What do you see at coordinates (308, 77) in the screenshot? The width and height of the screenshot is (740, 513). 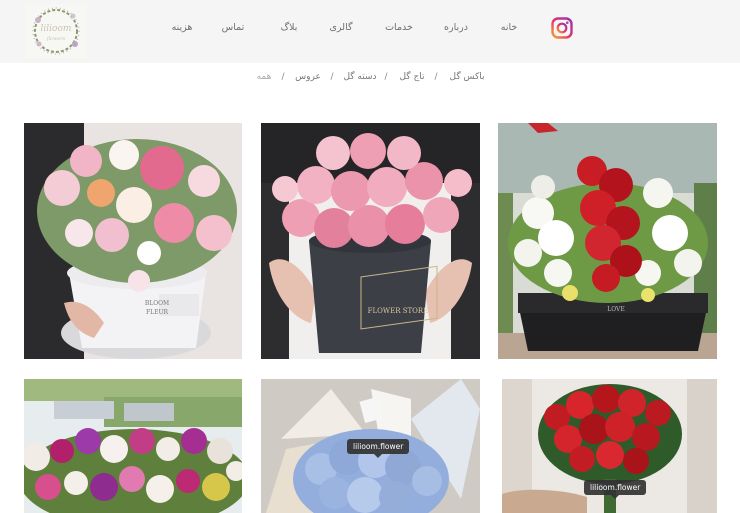 I see `filter-bride: عروس` at bounding box center [308, 77].